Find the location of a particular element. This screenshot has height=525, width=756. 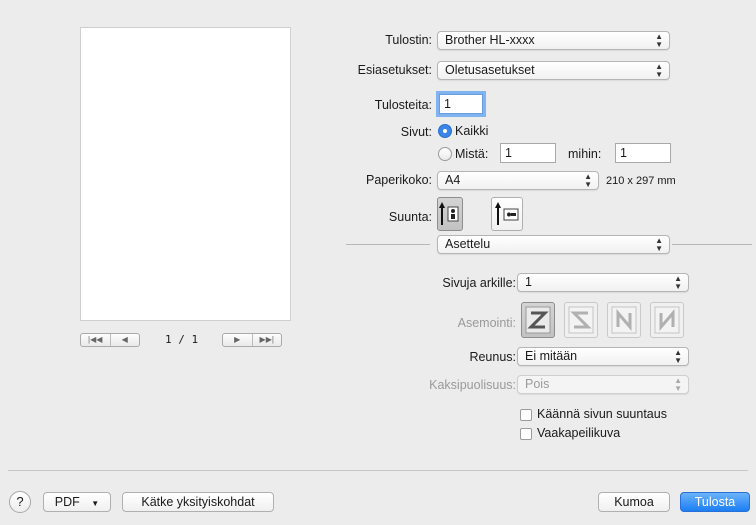

pdf-menu-button: PDF ▼ is located at coordinates (77, 502).